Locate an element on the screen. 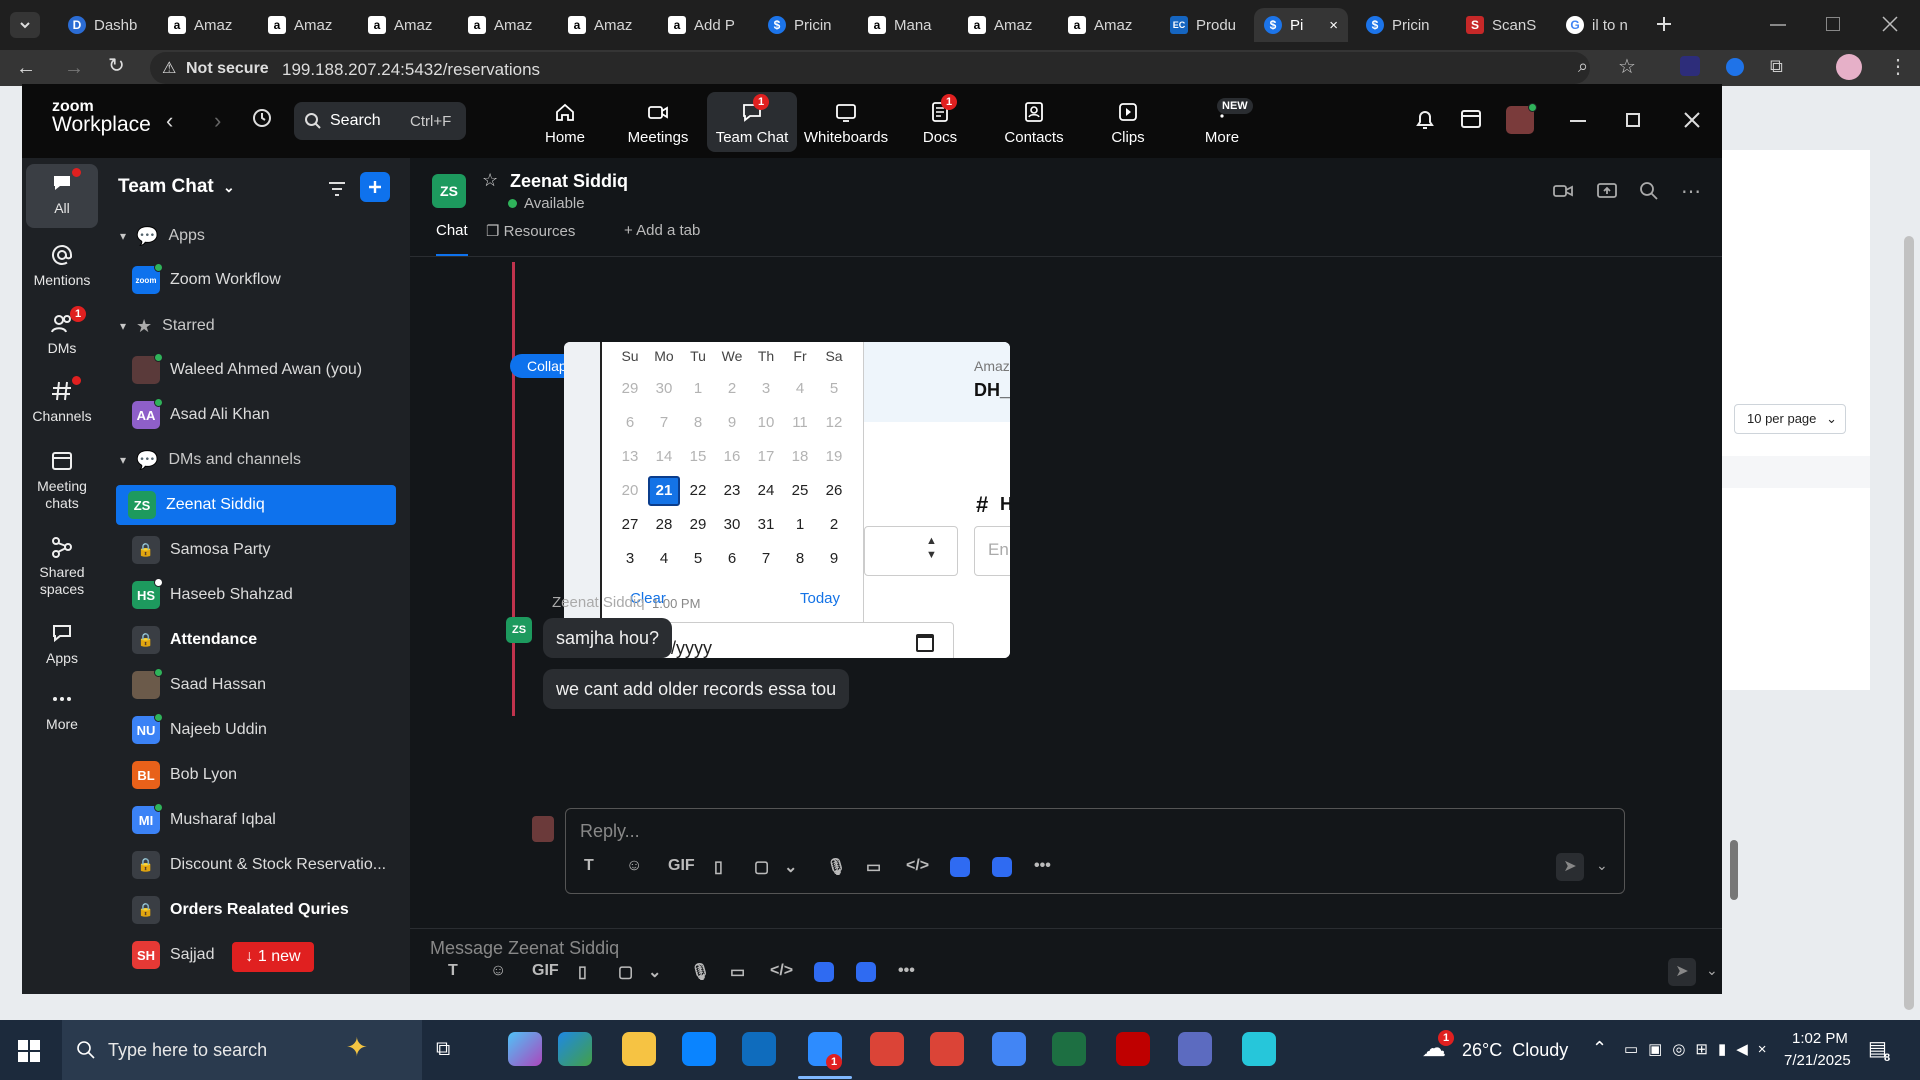 The image size is (1920, 1080). section-apps: ▾ 💬 Apps is located at coordinates (256, 236).